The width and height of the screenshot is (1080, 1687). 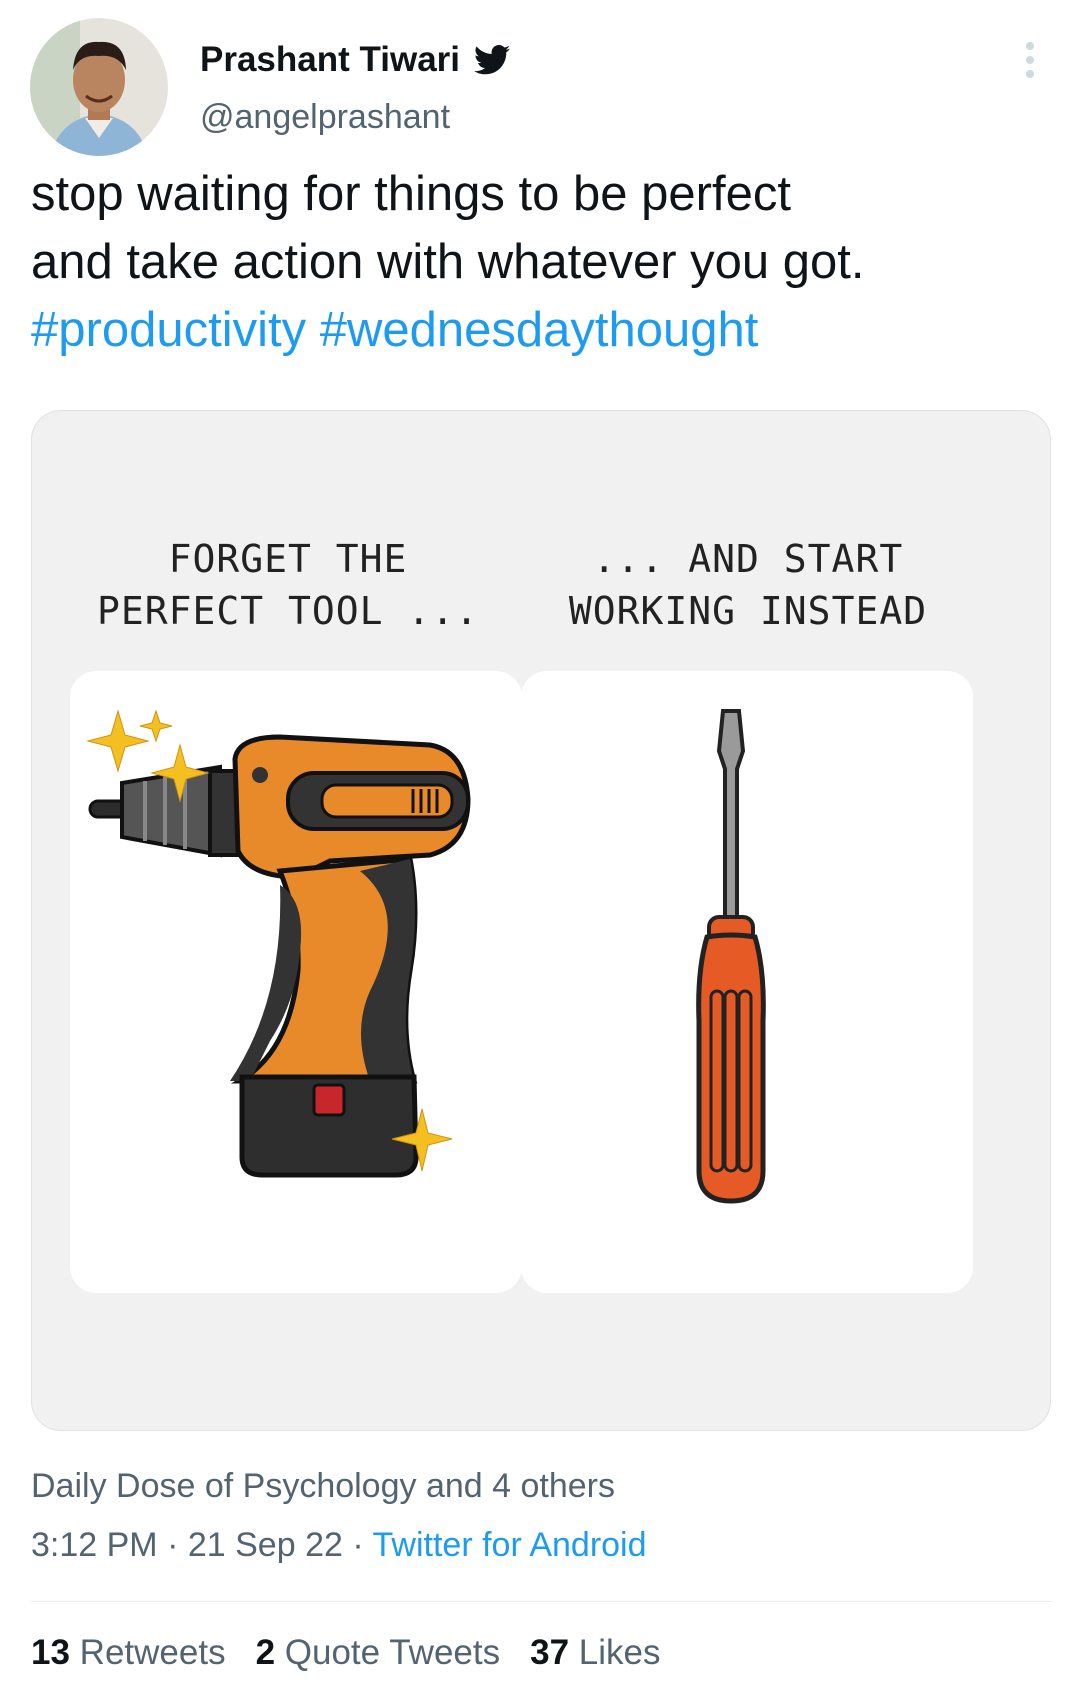 What do you see at coordinates (152, 1652) in the screenshot?
I see `retweets-label: Retweets` at bounding box center [152, 1652].